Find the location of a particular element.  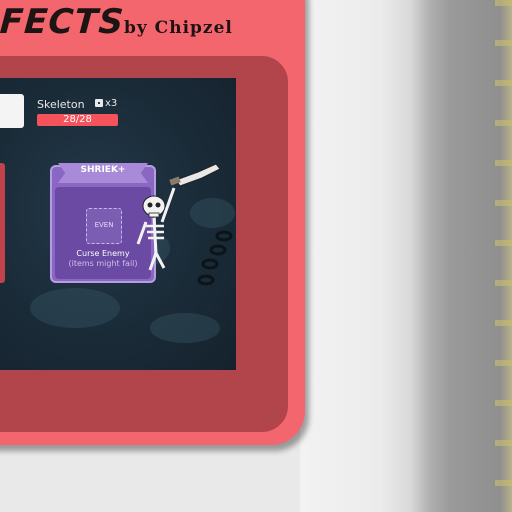

dice-slot: EVEN is located at coordinates (104, 226).